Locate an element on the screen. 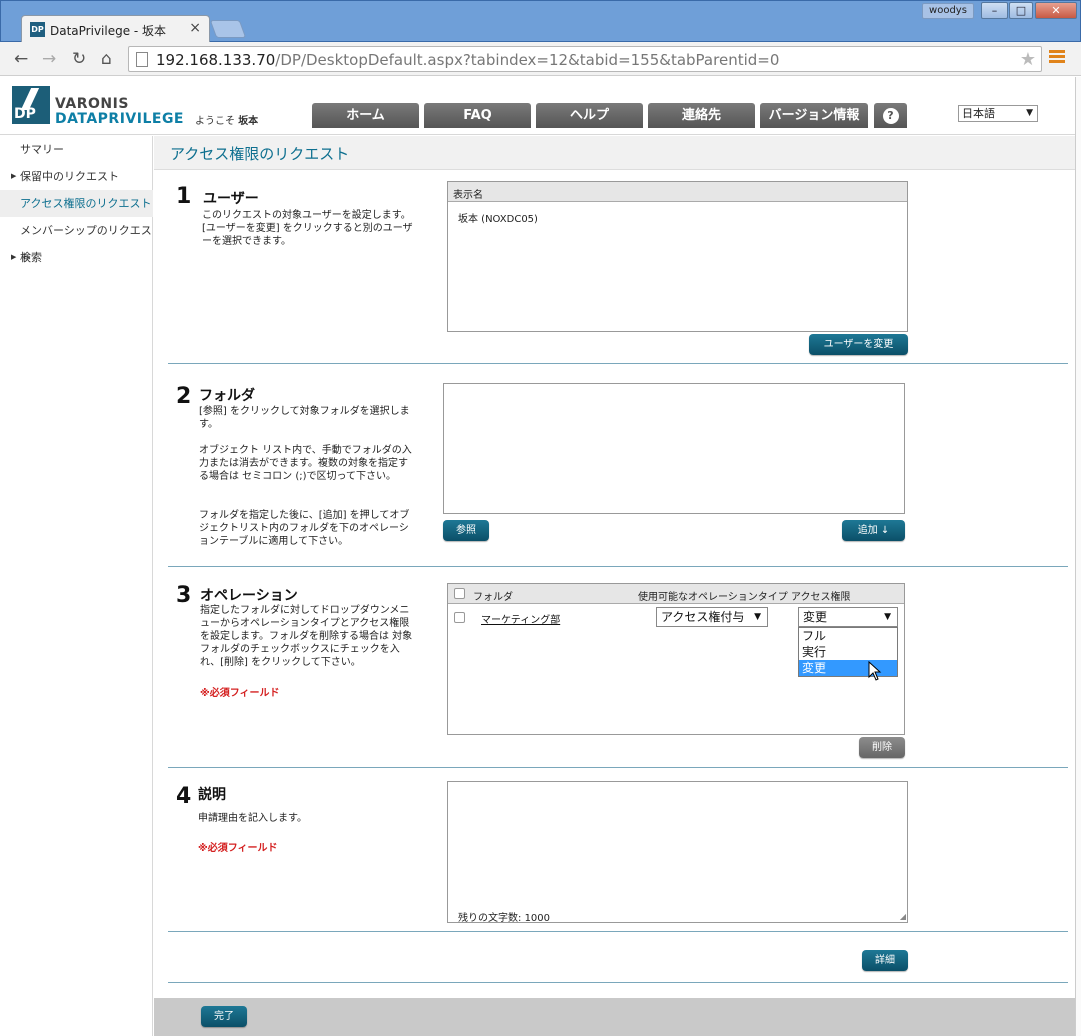  varonis-logo: DP is located at coordinates (31, 105).